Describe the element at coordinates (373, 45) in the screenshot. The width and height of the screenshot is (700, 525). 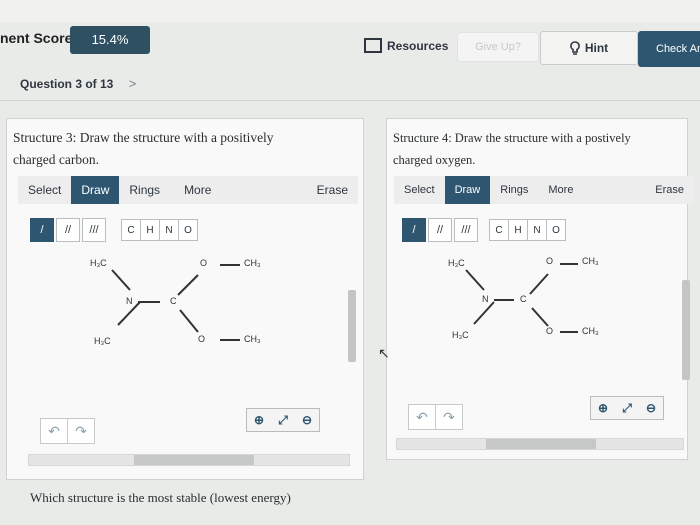
I see `resources-icon` at that location.